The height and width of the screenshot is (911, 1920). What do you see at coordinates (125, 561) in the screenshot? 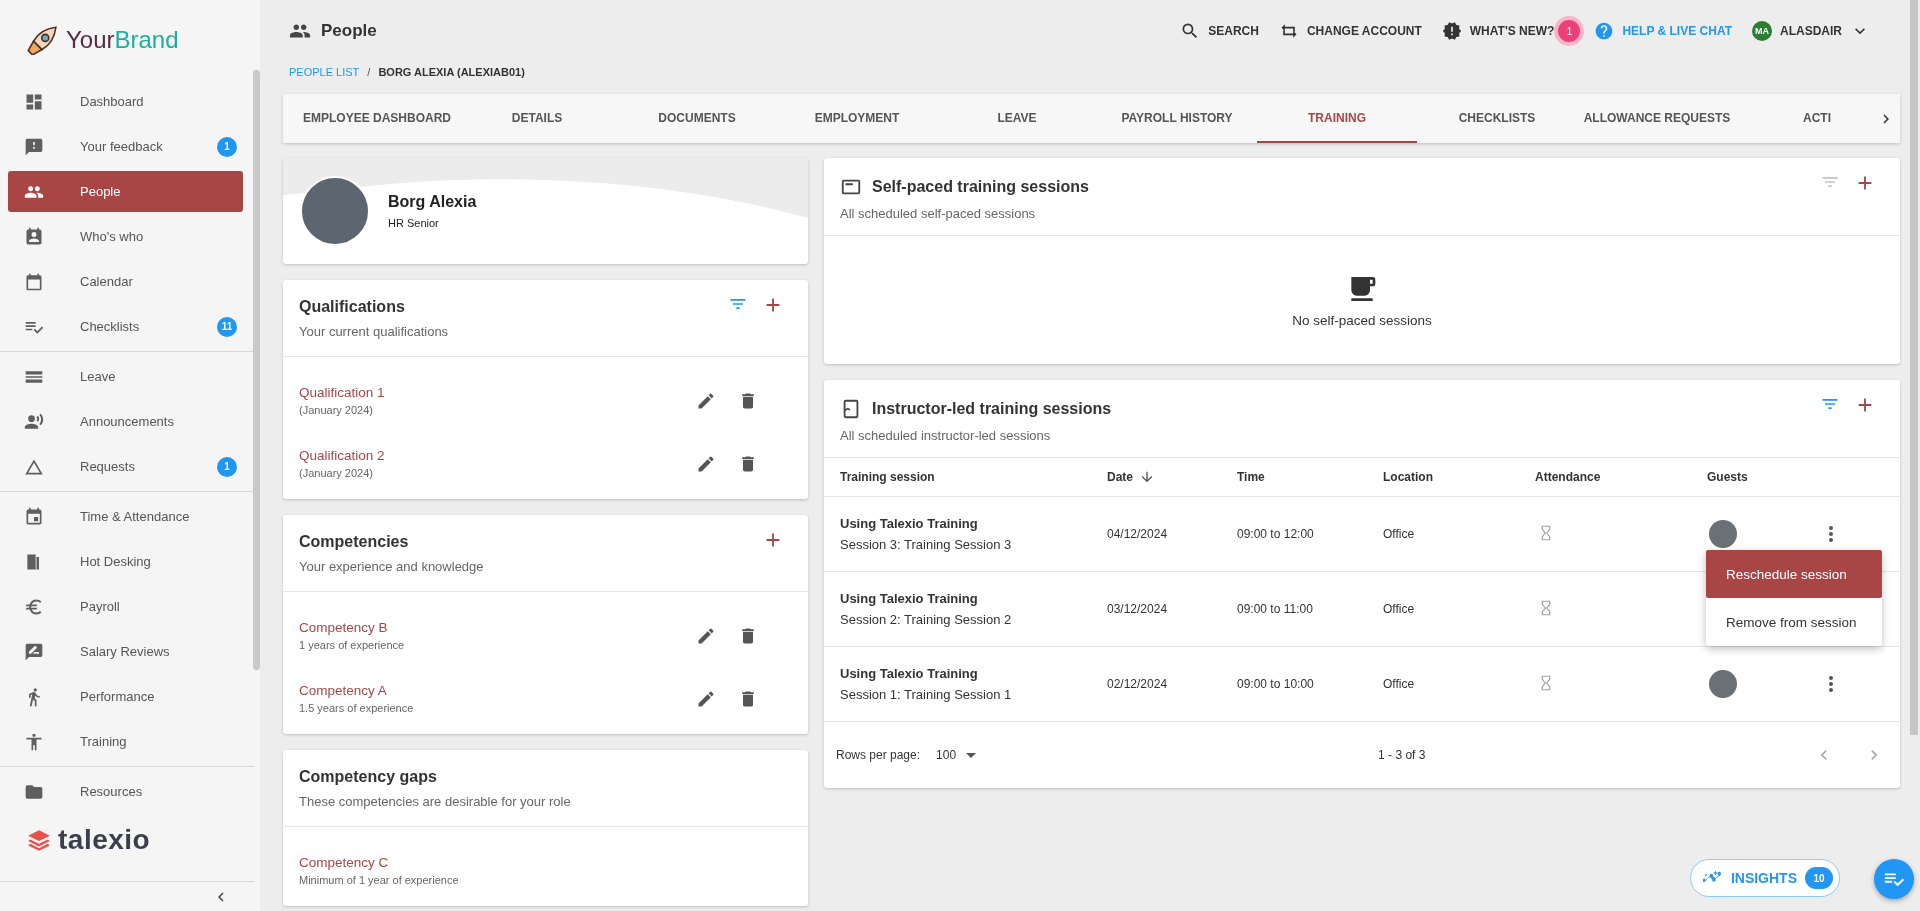
I see `sidebar-item: Hot Desking` at bounding box center [125, 561].